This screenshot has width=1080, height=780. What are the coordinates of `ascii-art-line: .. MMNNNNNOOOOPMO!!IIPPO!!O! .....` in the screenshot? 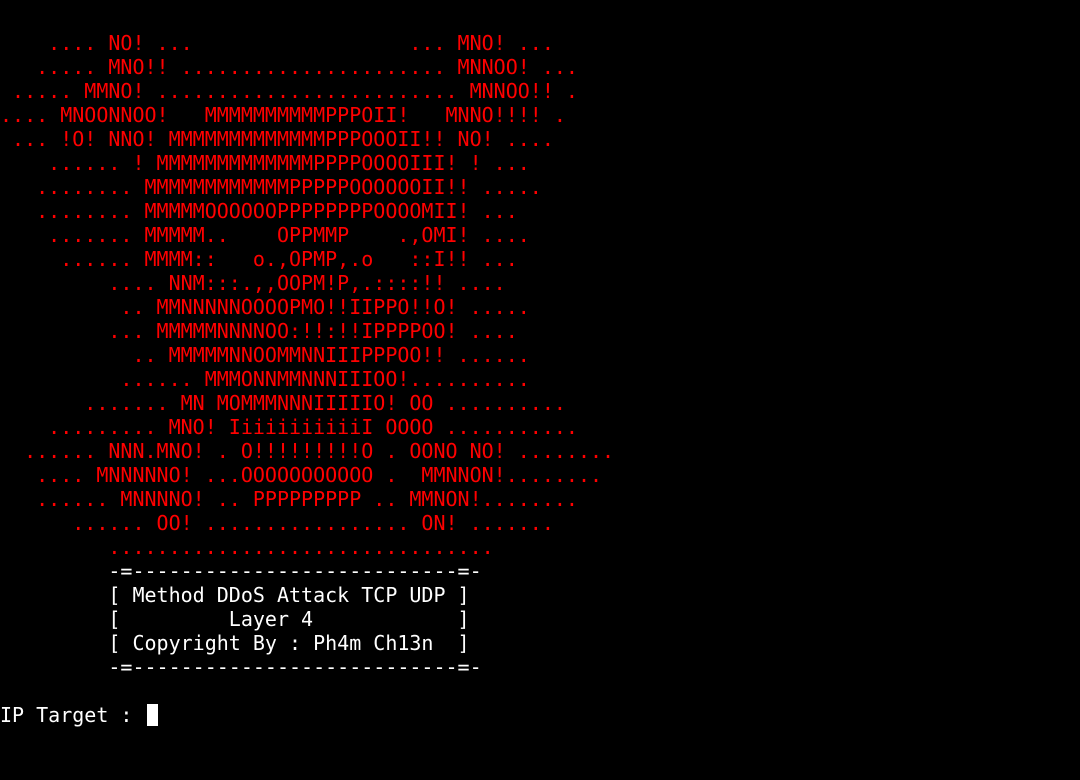 It's located at (265, 307).